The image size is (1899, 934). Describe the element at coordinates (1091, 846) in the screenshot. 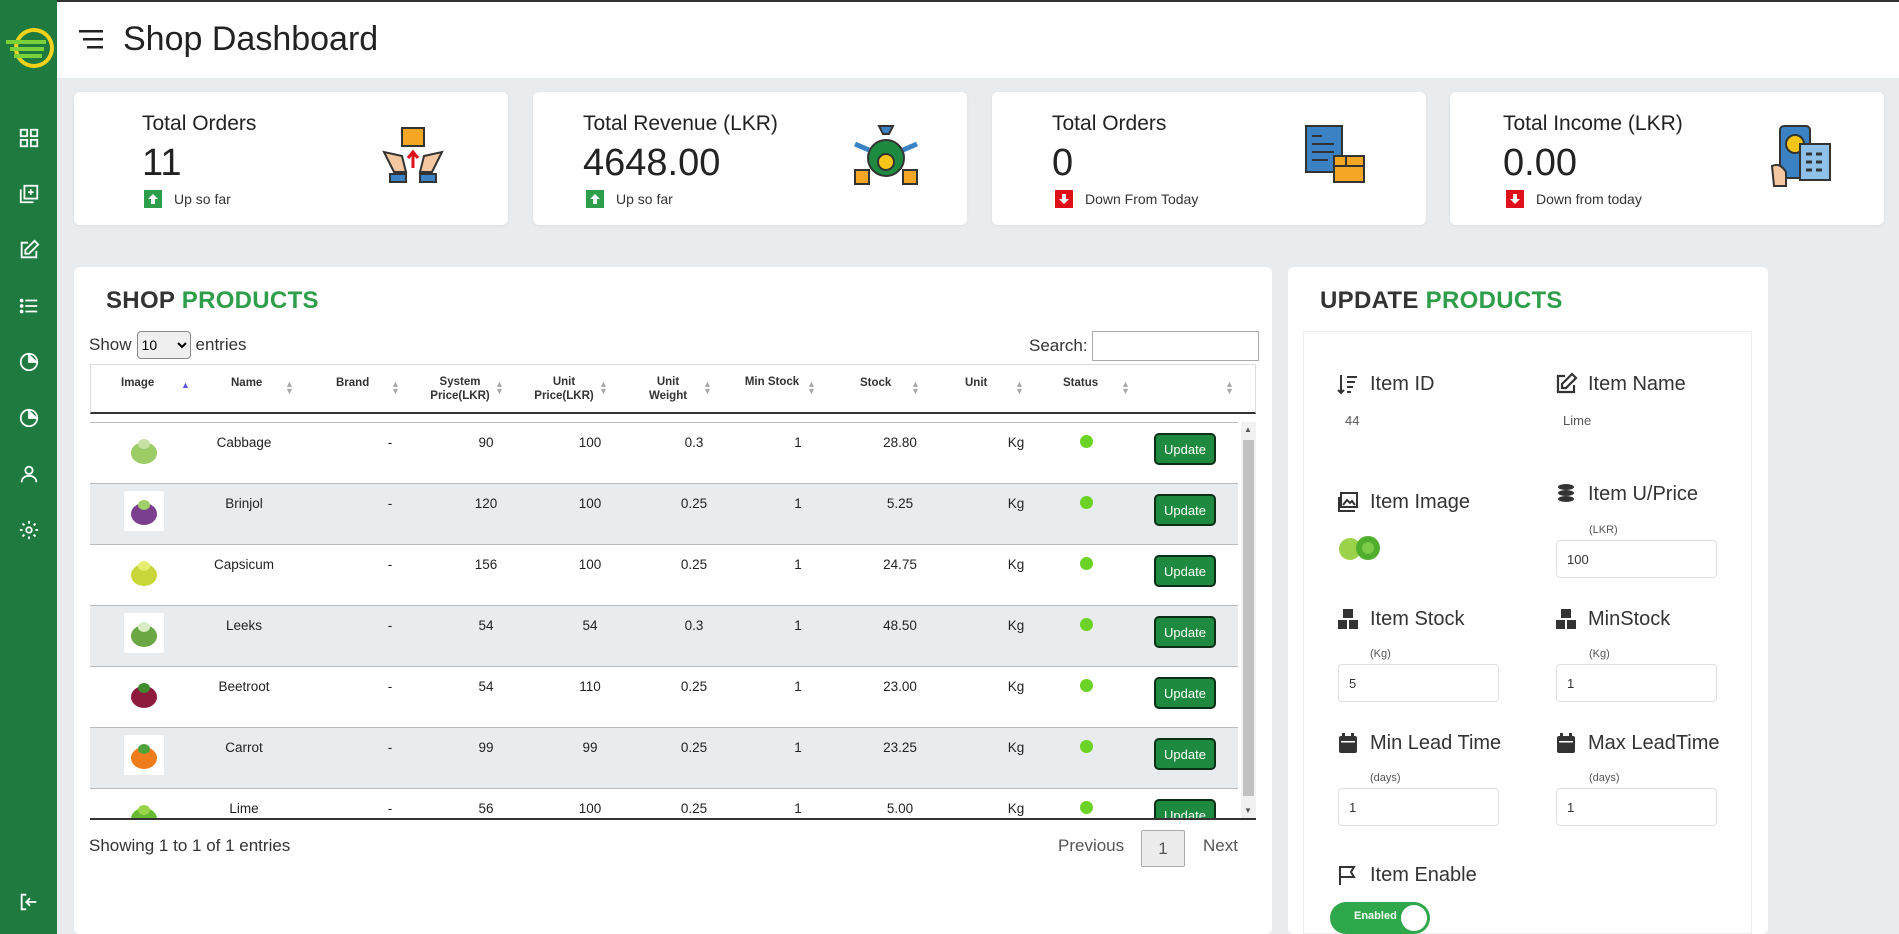

I see `previous-page-button: Previous` at that location.